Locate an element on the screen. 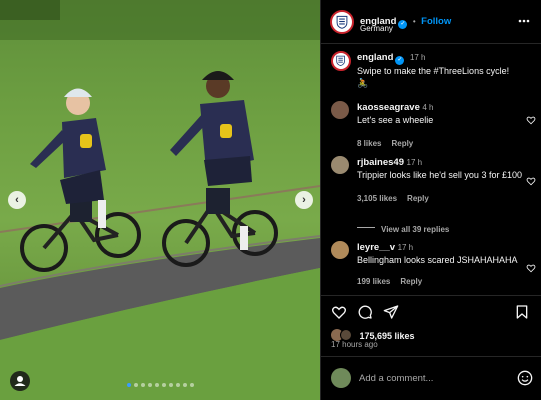  add-comment-input is located at coordinates (429, 378).